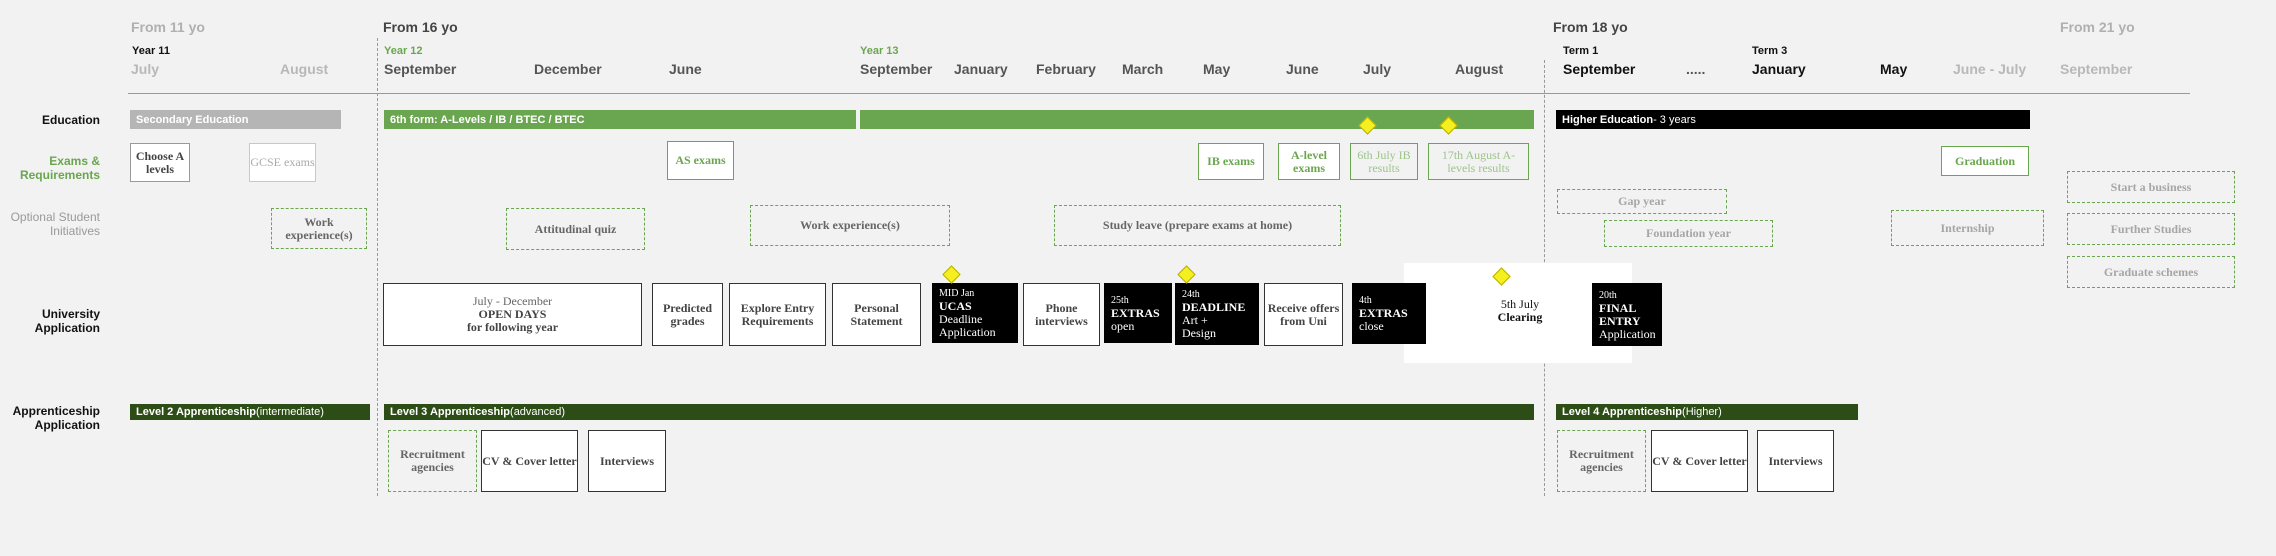 The width and height of the screenshot is (2276, 556). I want to click on recruitment-agencies-box-1: Recruitment agencies, so click(432, 461).